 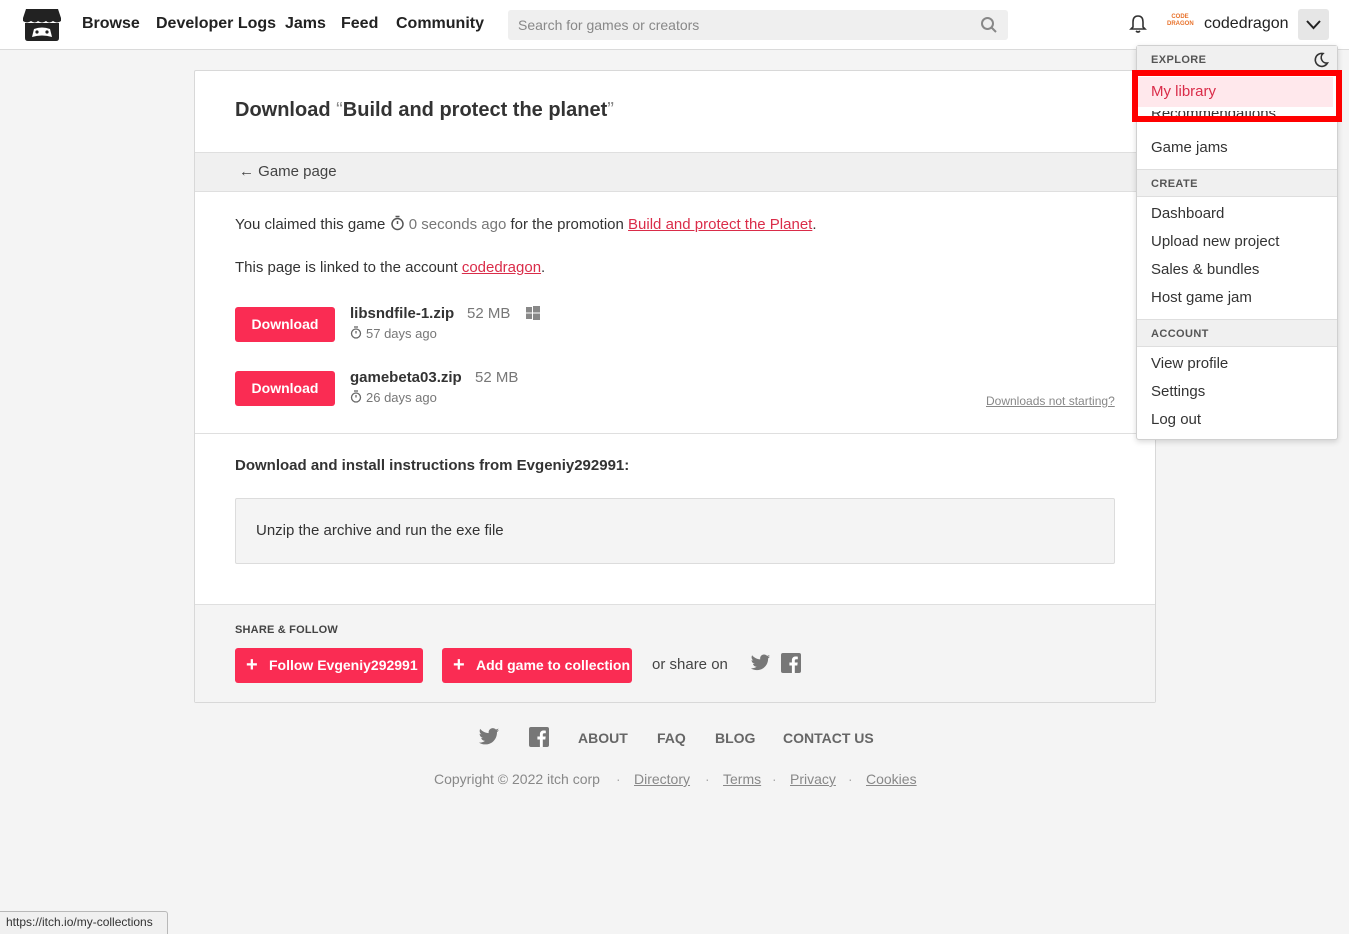 I want to click on share-text: or share on, so click(x=690, y=664).